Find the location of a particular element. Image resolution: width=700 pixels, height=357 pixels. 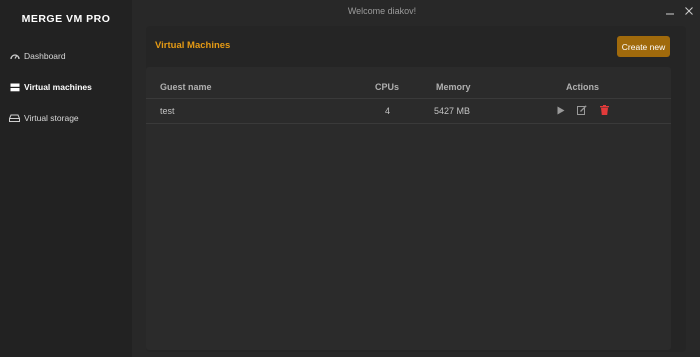

sidebar-item-virtual-machines: Virtual machines is located at coordinates (68, 87).